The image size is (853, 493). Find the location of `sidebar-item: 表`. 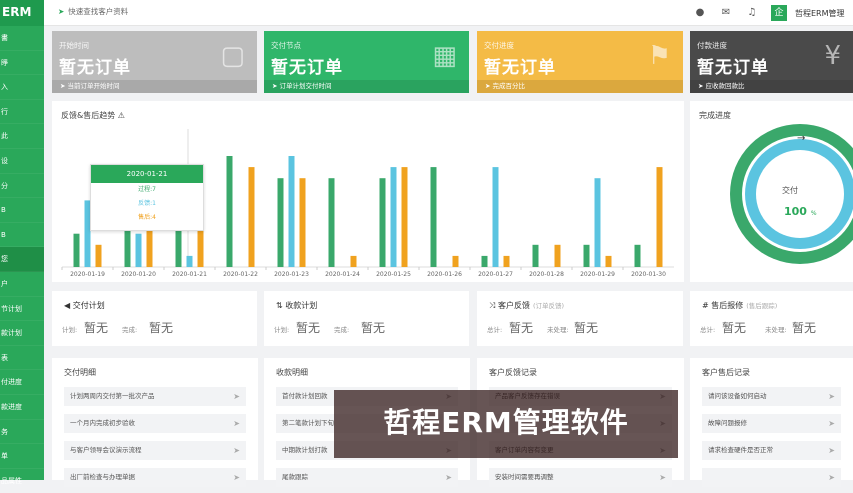

sidebar-item: 表 is located at coordinates (22, 358).